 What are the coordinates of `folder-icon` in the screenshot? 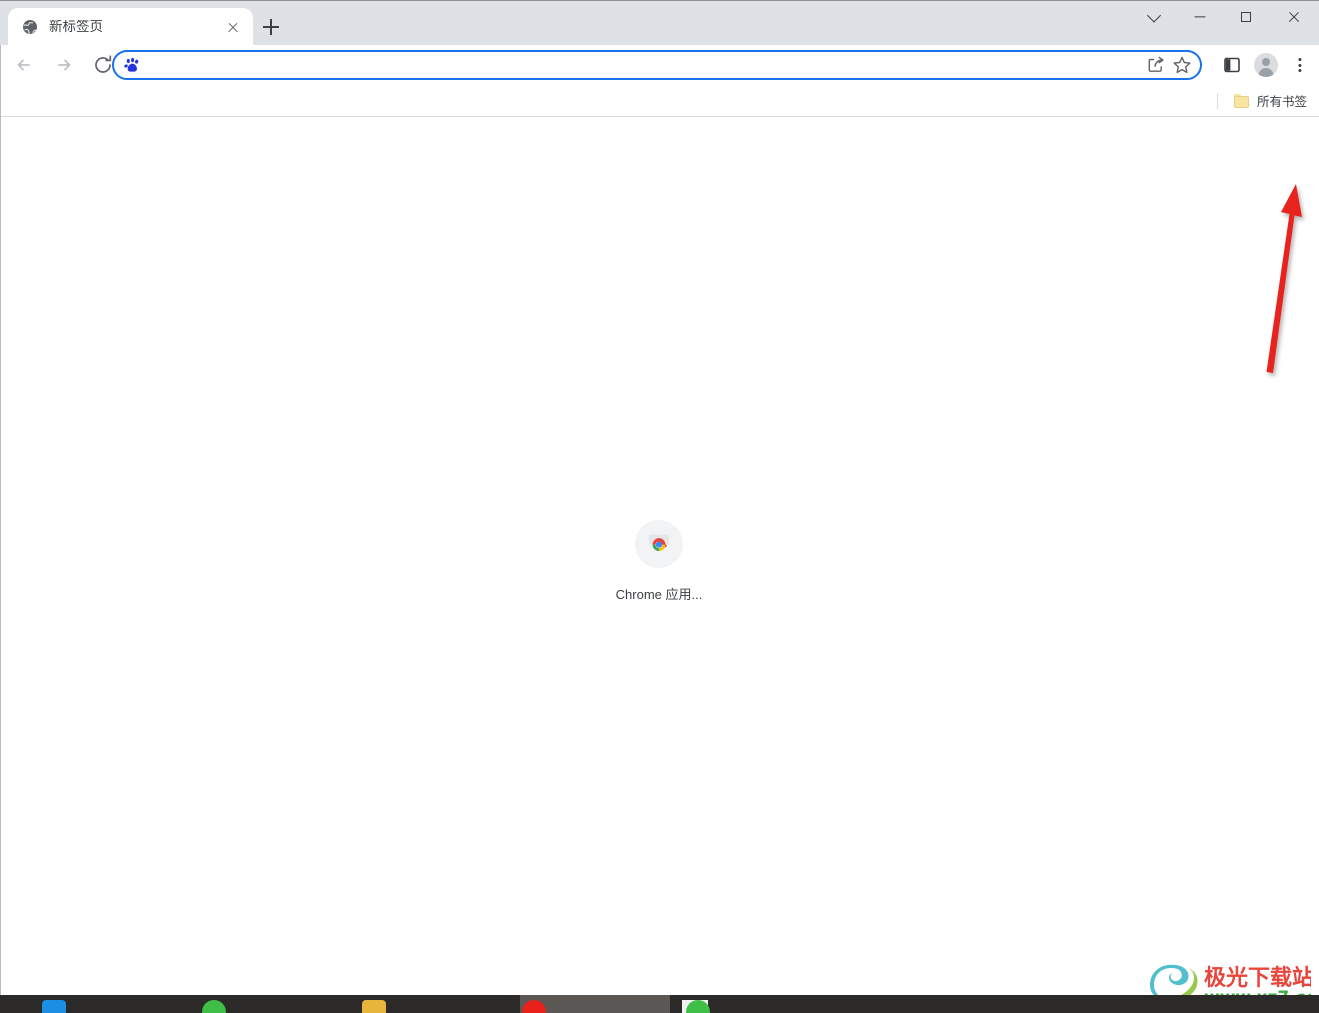 It's located at (1241, 100).